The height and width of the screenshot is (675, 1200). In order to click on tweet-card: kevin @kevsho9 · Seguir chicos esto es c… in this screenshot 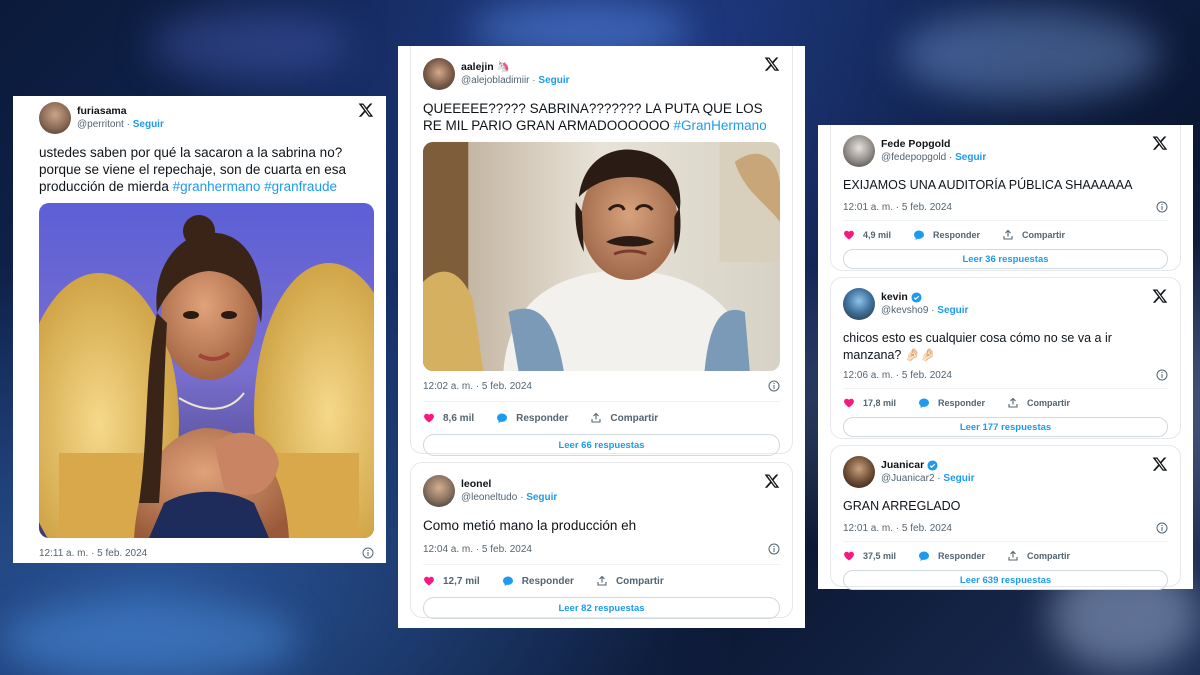, I will do `click(1005, 358)`.